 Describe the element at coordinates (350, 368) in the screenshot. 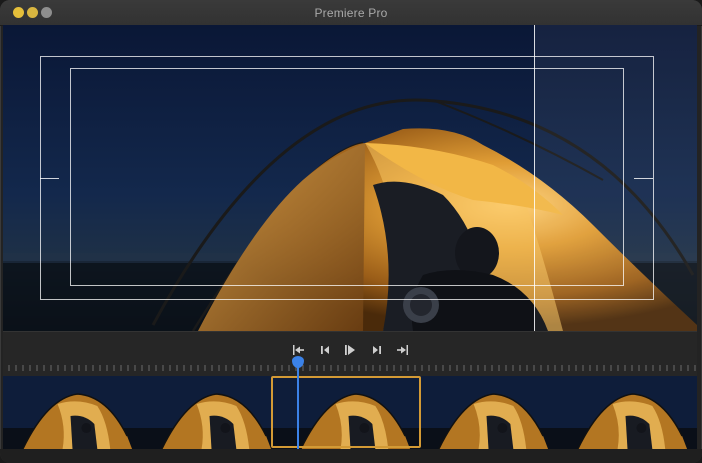

I see `time-ruler` at that location.